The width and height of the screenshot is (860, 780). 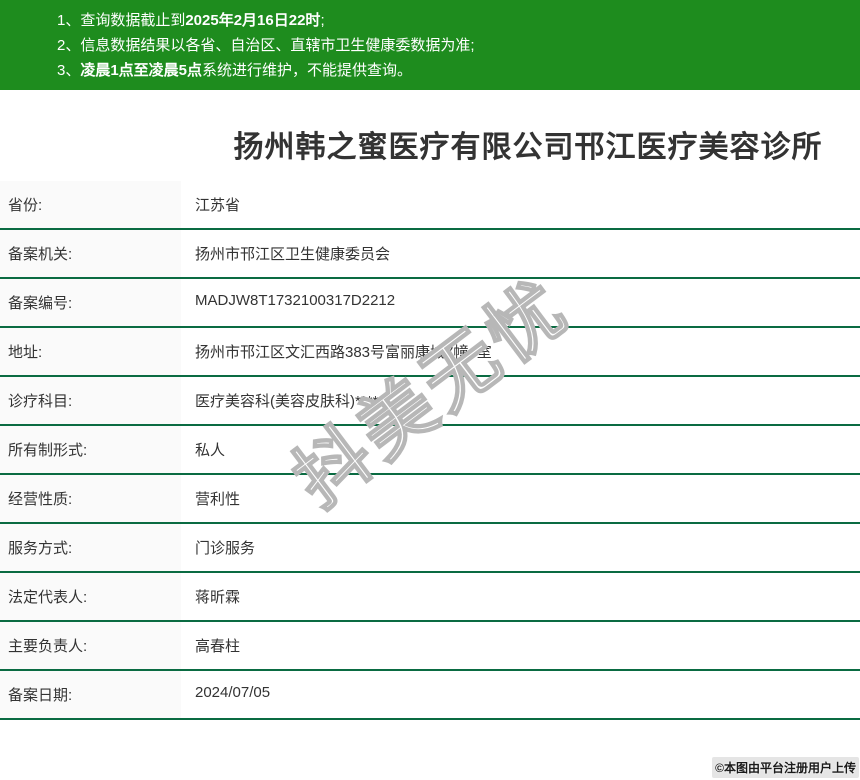 What do you see at coordinates (90, 449) in the screenshot?
I see `row-label: 所有制形式:` at bounding box center [90, 449].